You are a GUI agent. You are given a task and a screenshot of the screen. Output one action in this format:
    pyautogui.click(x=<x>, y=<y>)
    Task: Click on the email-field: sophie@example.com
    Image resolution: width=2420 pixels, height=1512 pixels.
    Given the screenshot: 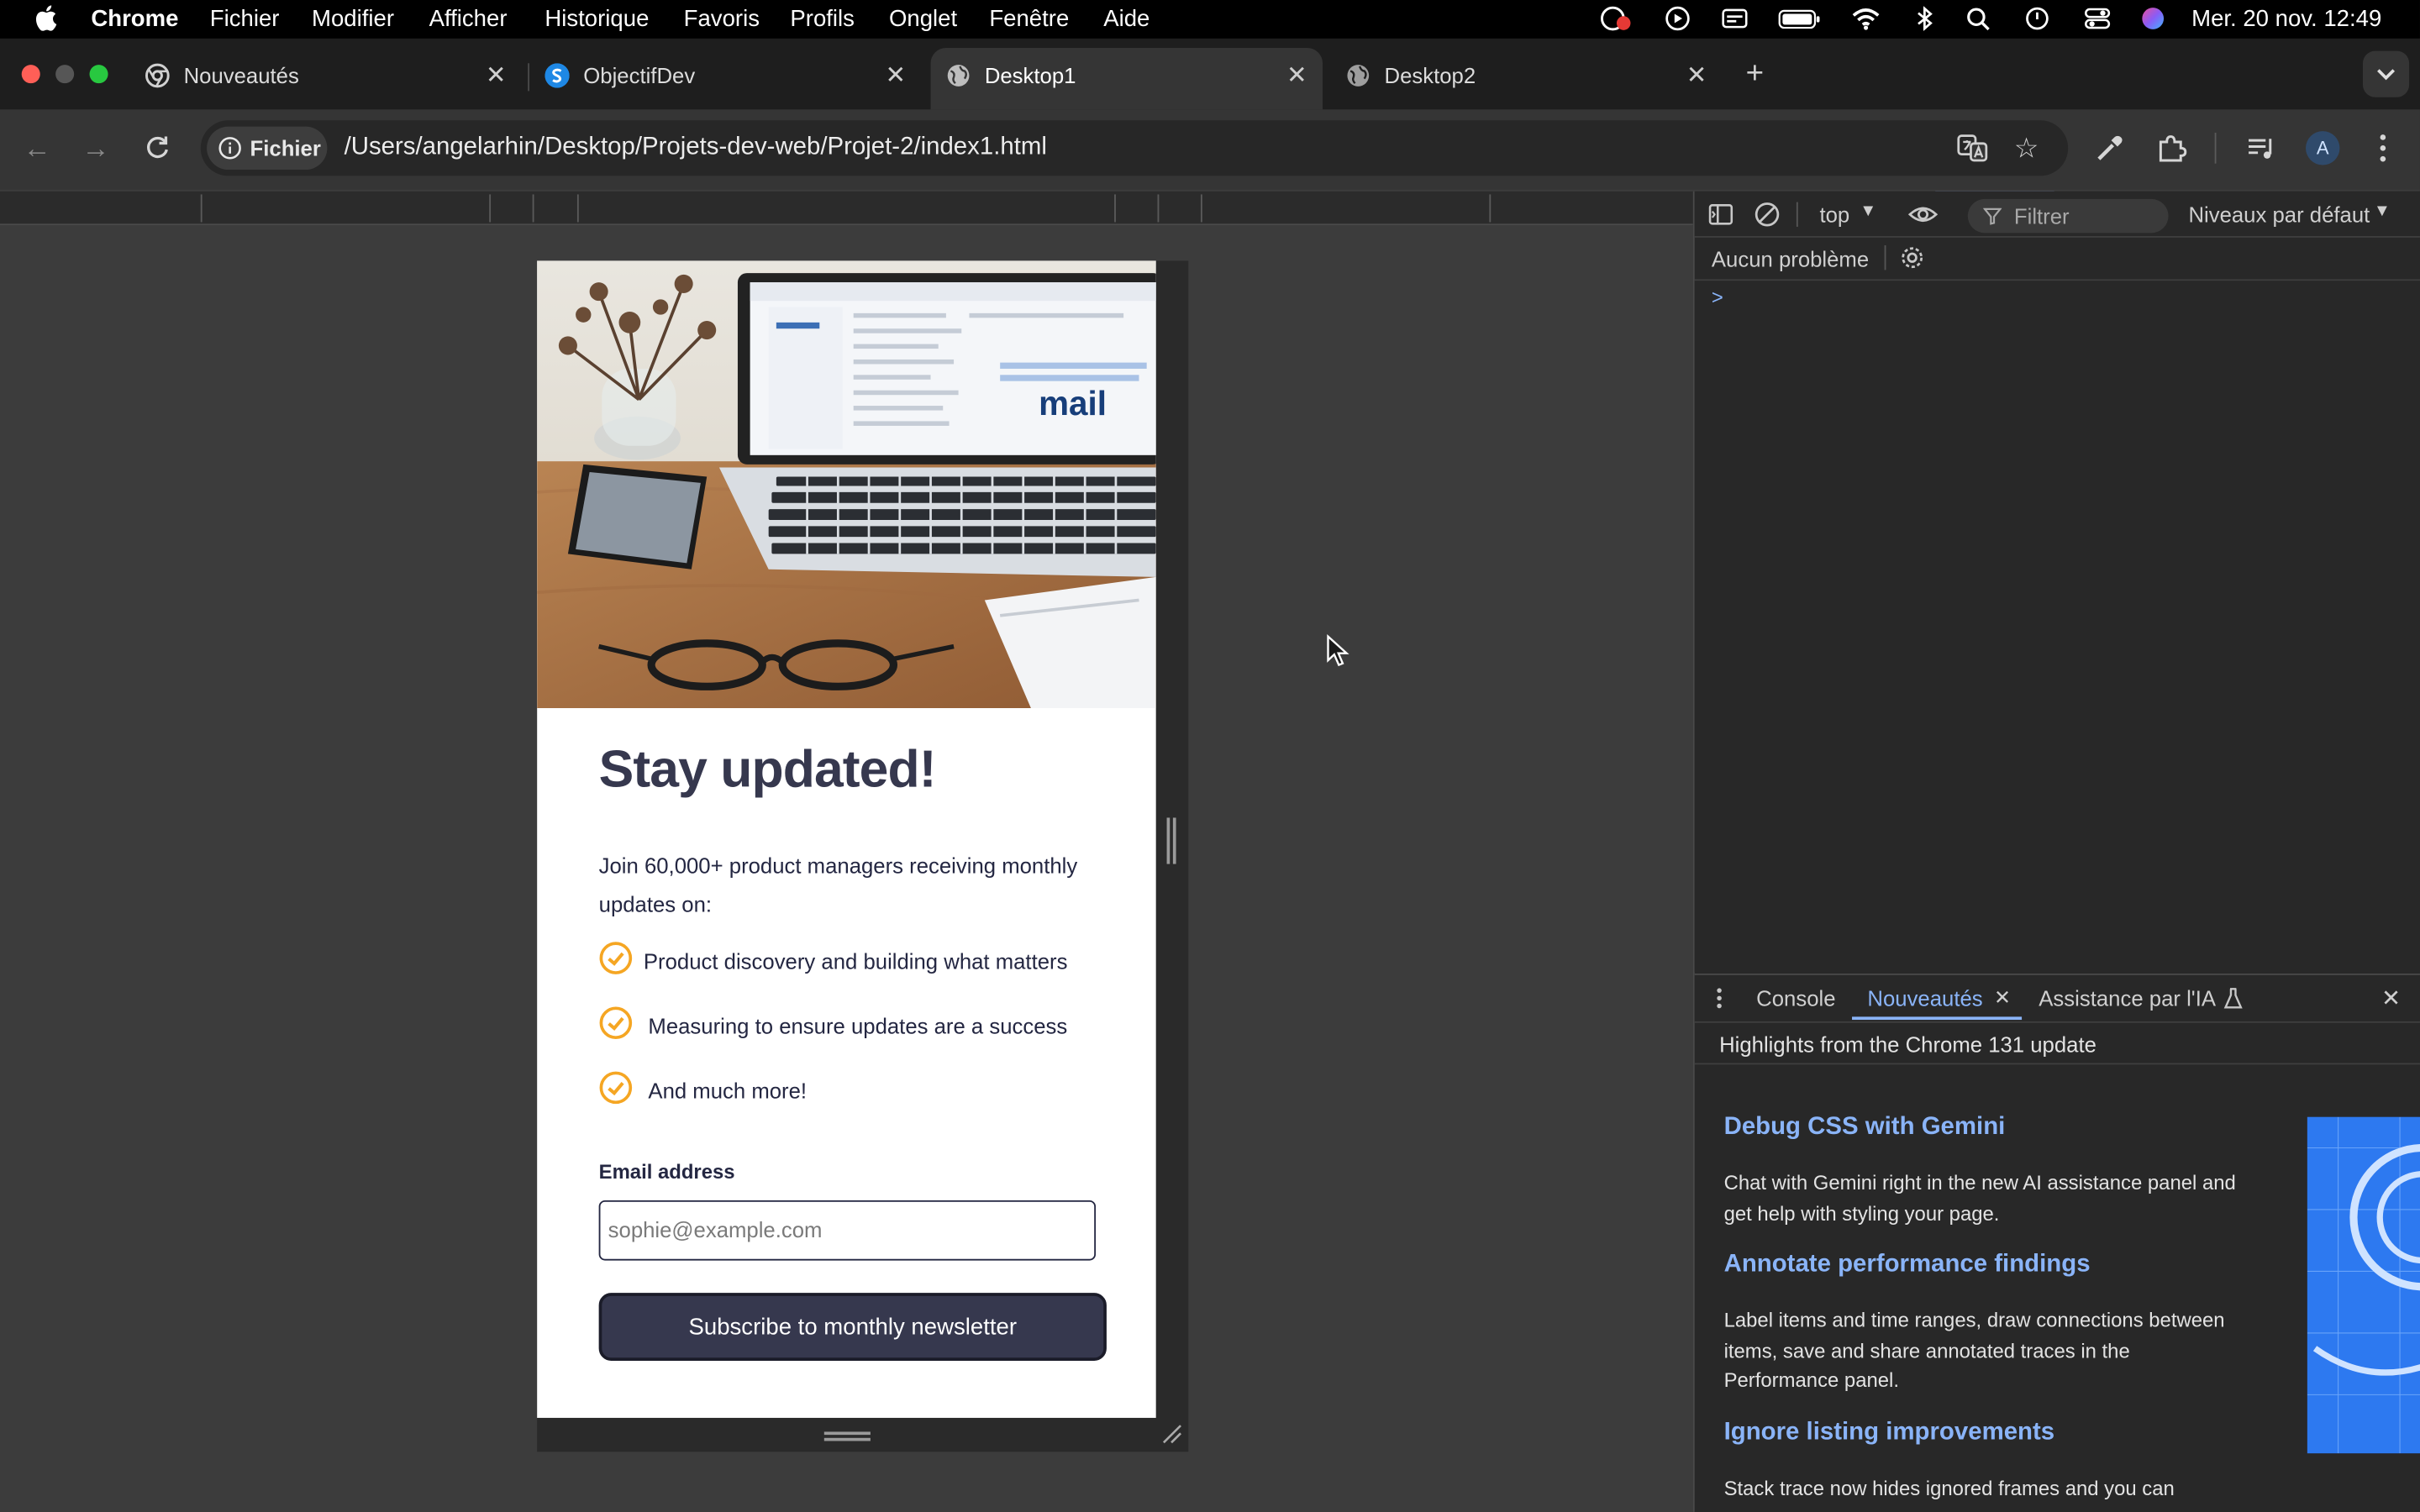 What is the action you would take?
    pyautogui.click(x=847, y=1230)
    